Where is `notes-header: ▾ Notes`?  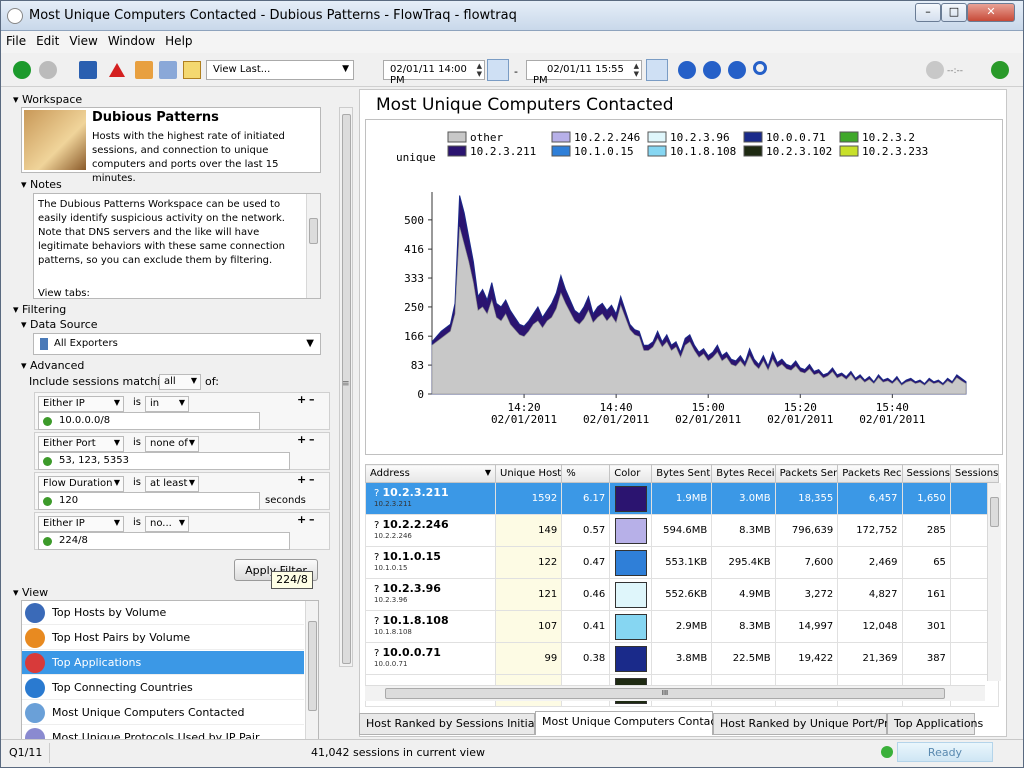
notes-header: ▾ Notes is located at coordinates (41, 184).